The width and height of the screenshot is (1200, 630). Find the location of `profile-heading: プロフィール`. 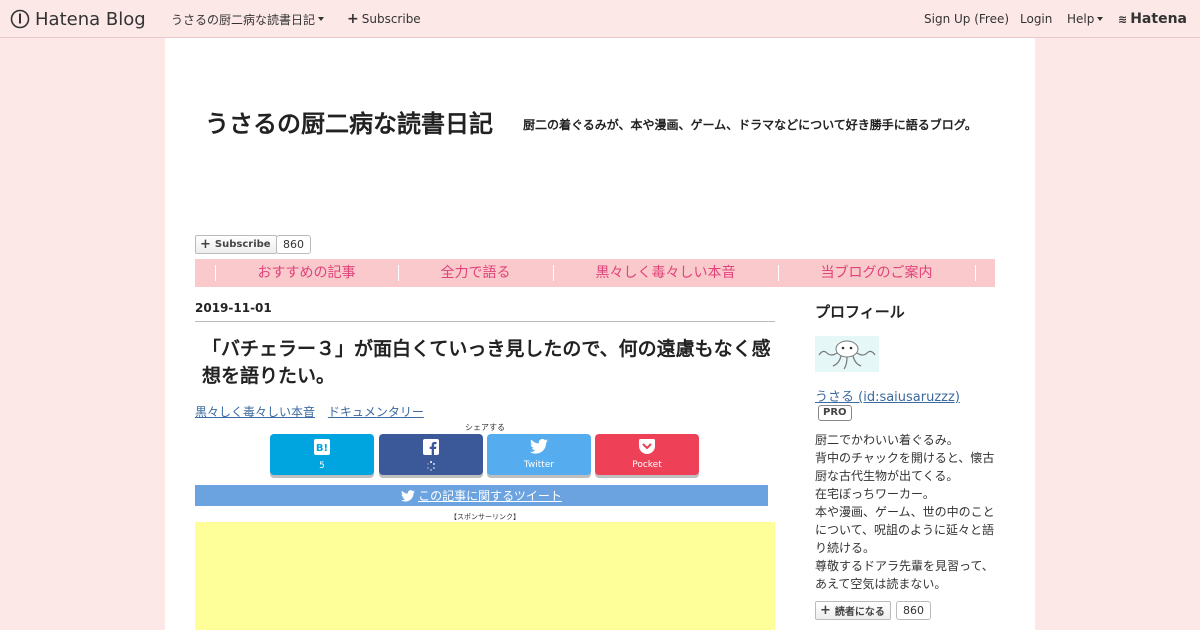

profile-heading: プロフィール is located at coordinates (860, 312).